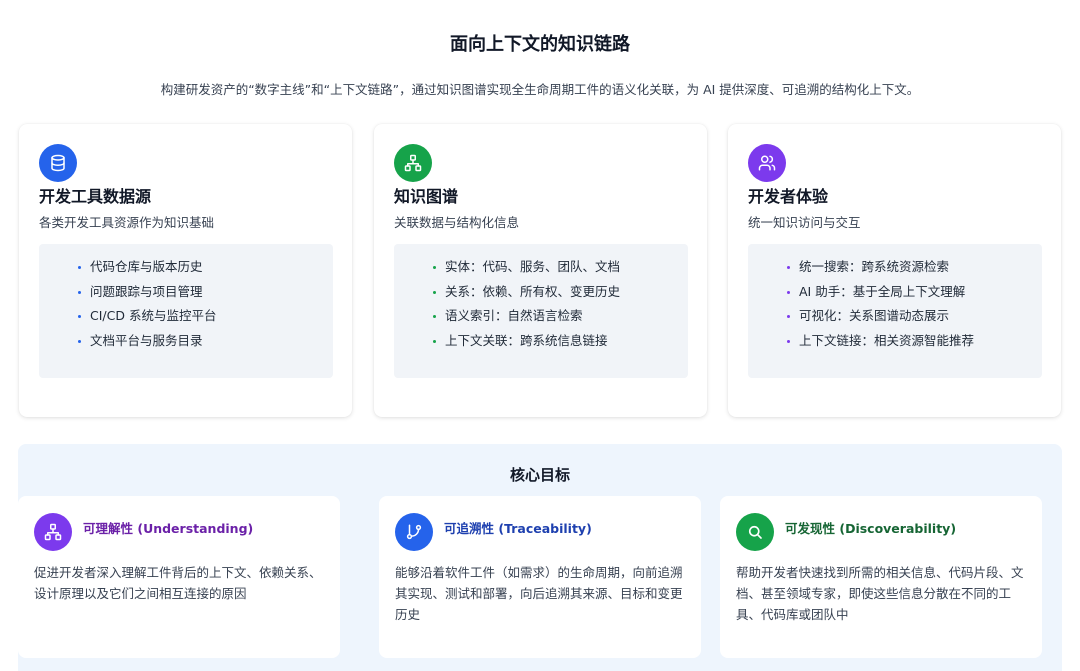 The height and width of the screenshot is (671, 1080). What do you see at coordinates (871, 528) in the screenshot?
I see `goal-title: 可发现性 (Discoverability)` at bounding box center [871, 528].